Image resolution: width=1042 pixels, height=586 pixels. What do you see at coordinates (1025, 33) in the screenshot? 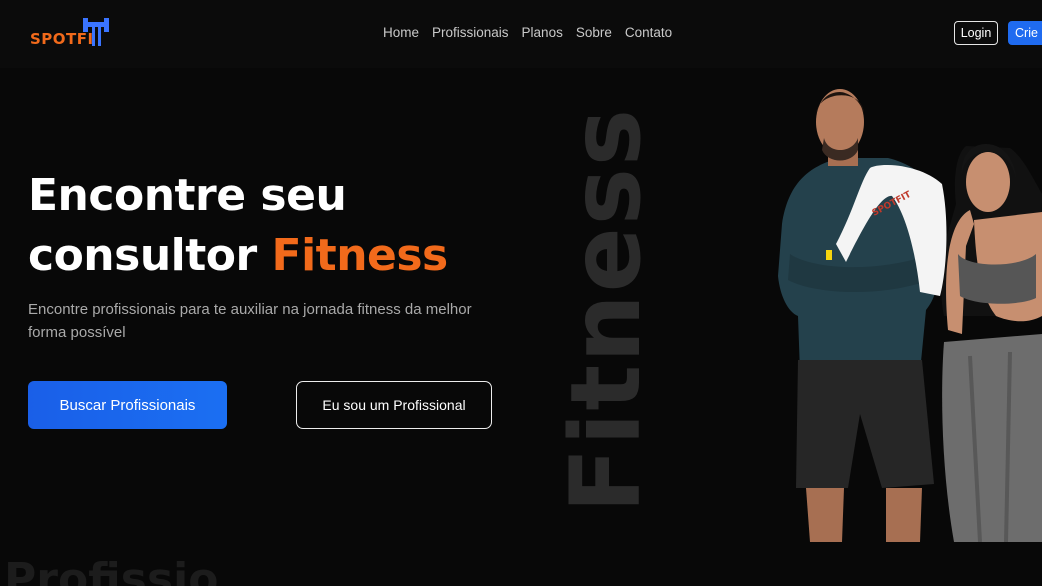
I see `create-account-button: Crie` at bounding box center [1025, 33].